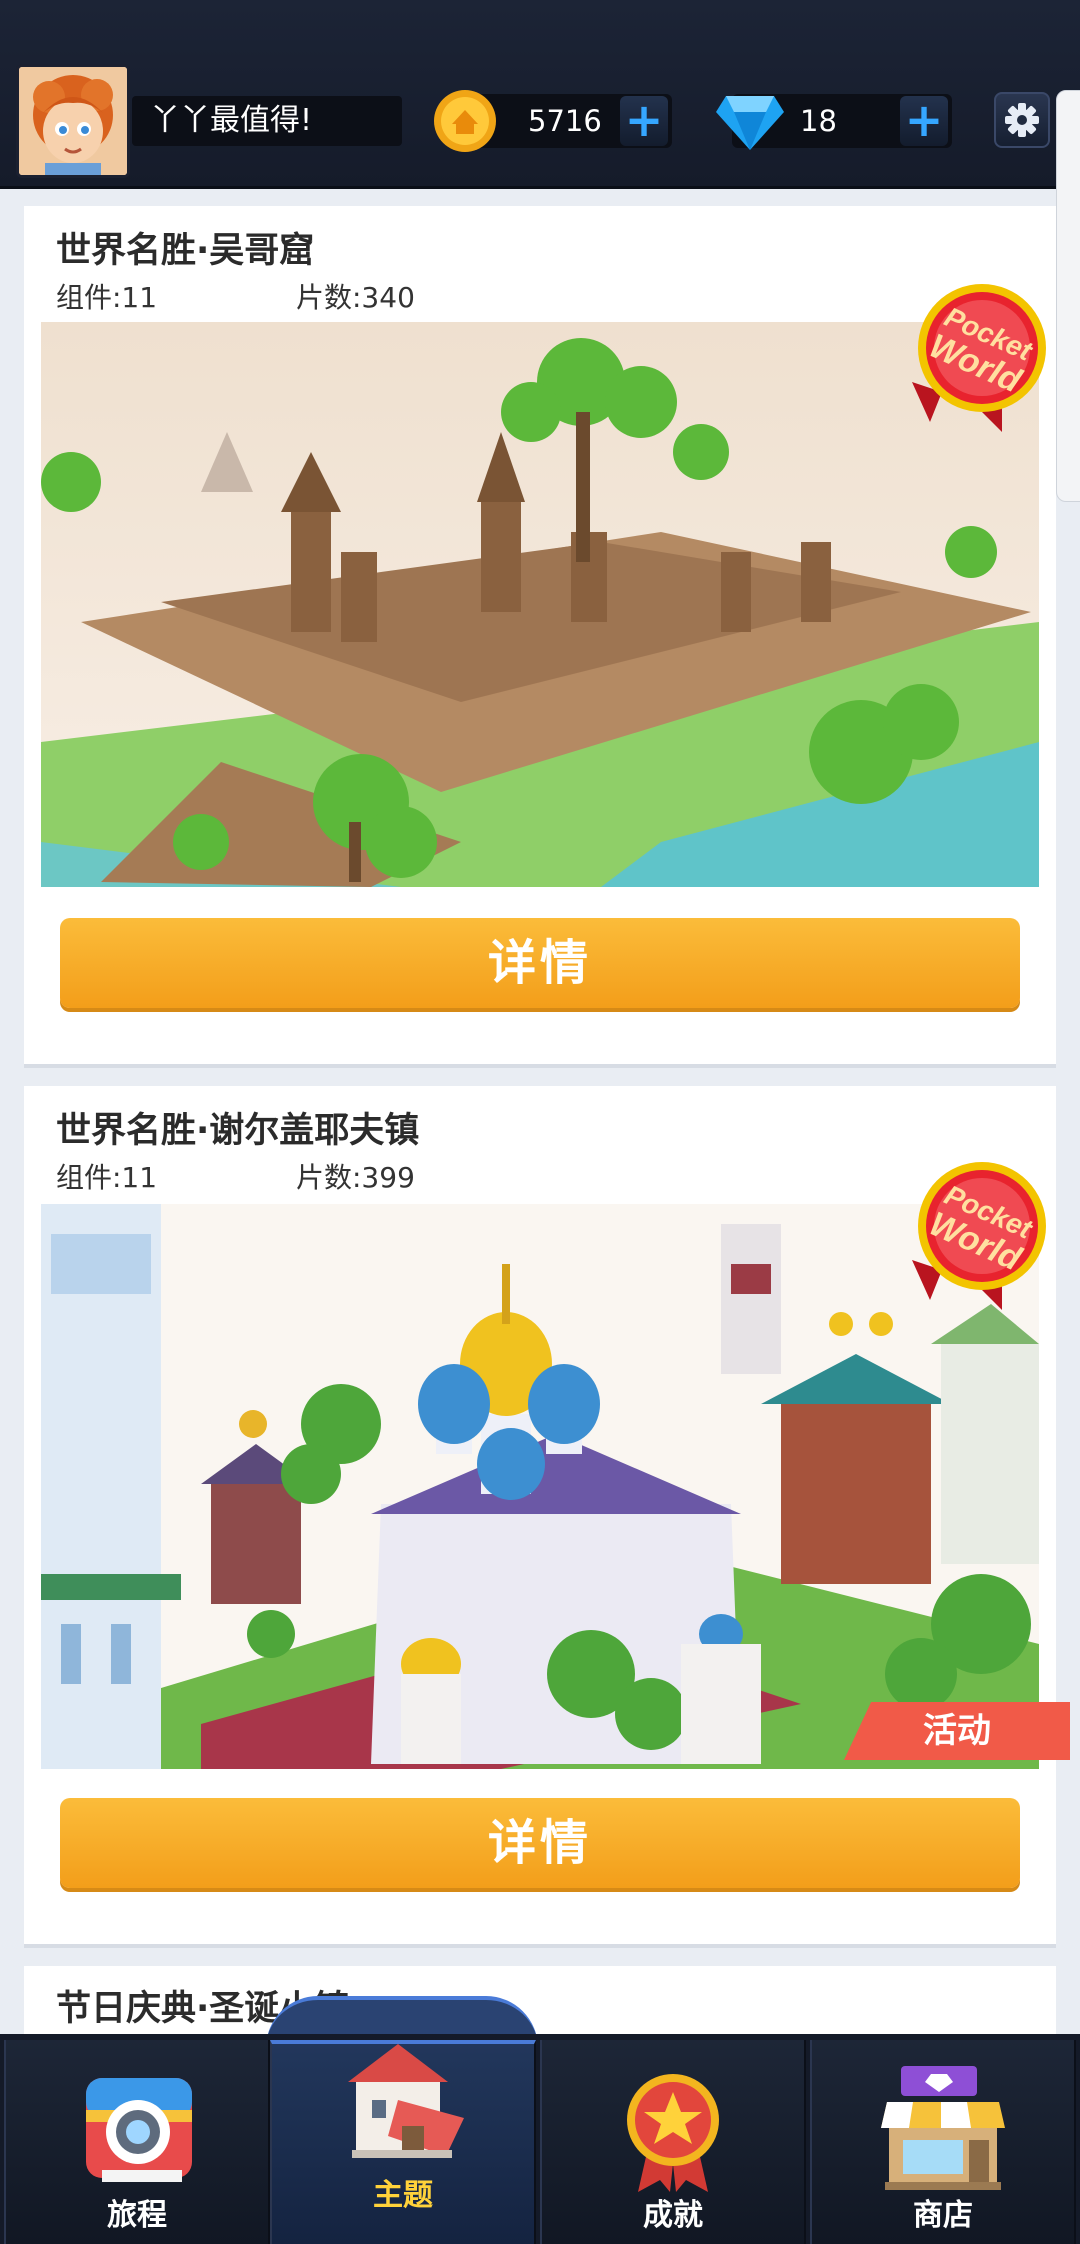  What do you see at coordinates (943, 2128) in the screenshot?
I see `shop-icon` at bounding box center [943, 2128].